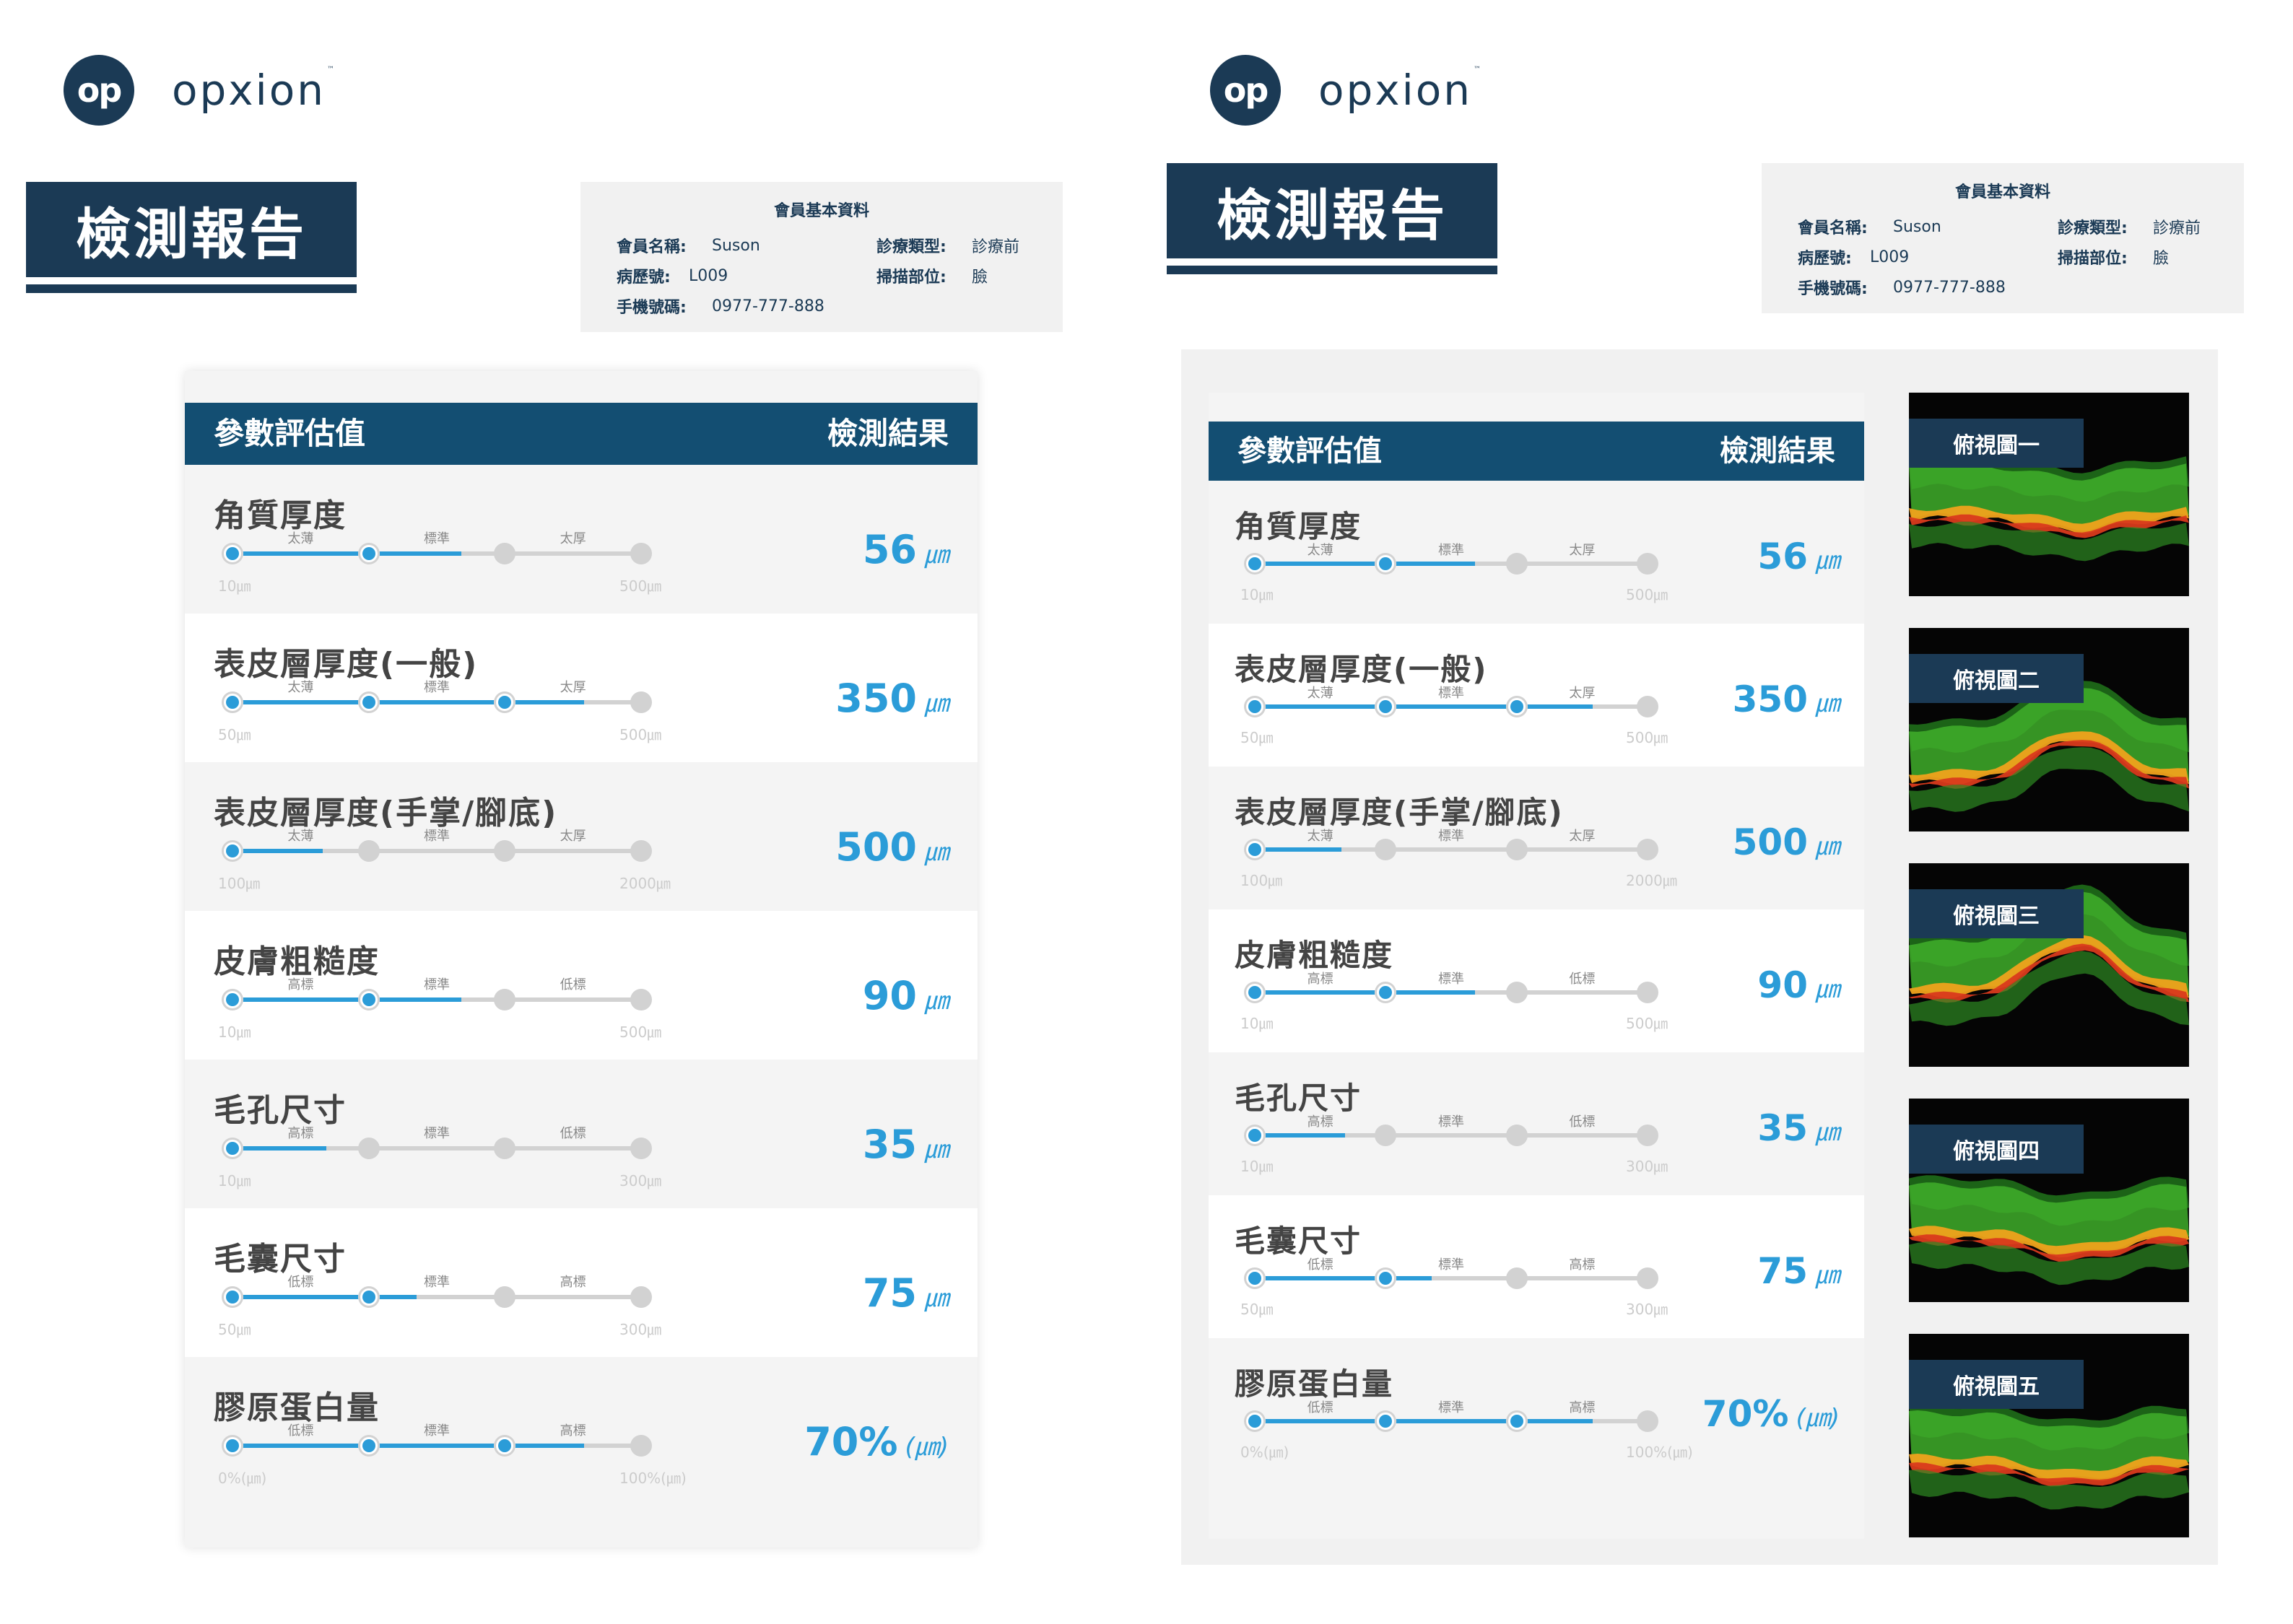 The width and height of the screenshot is (2293, 1624). I want to click on result-value: 35 ㎛, so click(1798, 1128).